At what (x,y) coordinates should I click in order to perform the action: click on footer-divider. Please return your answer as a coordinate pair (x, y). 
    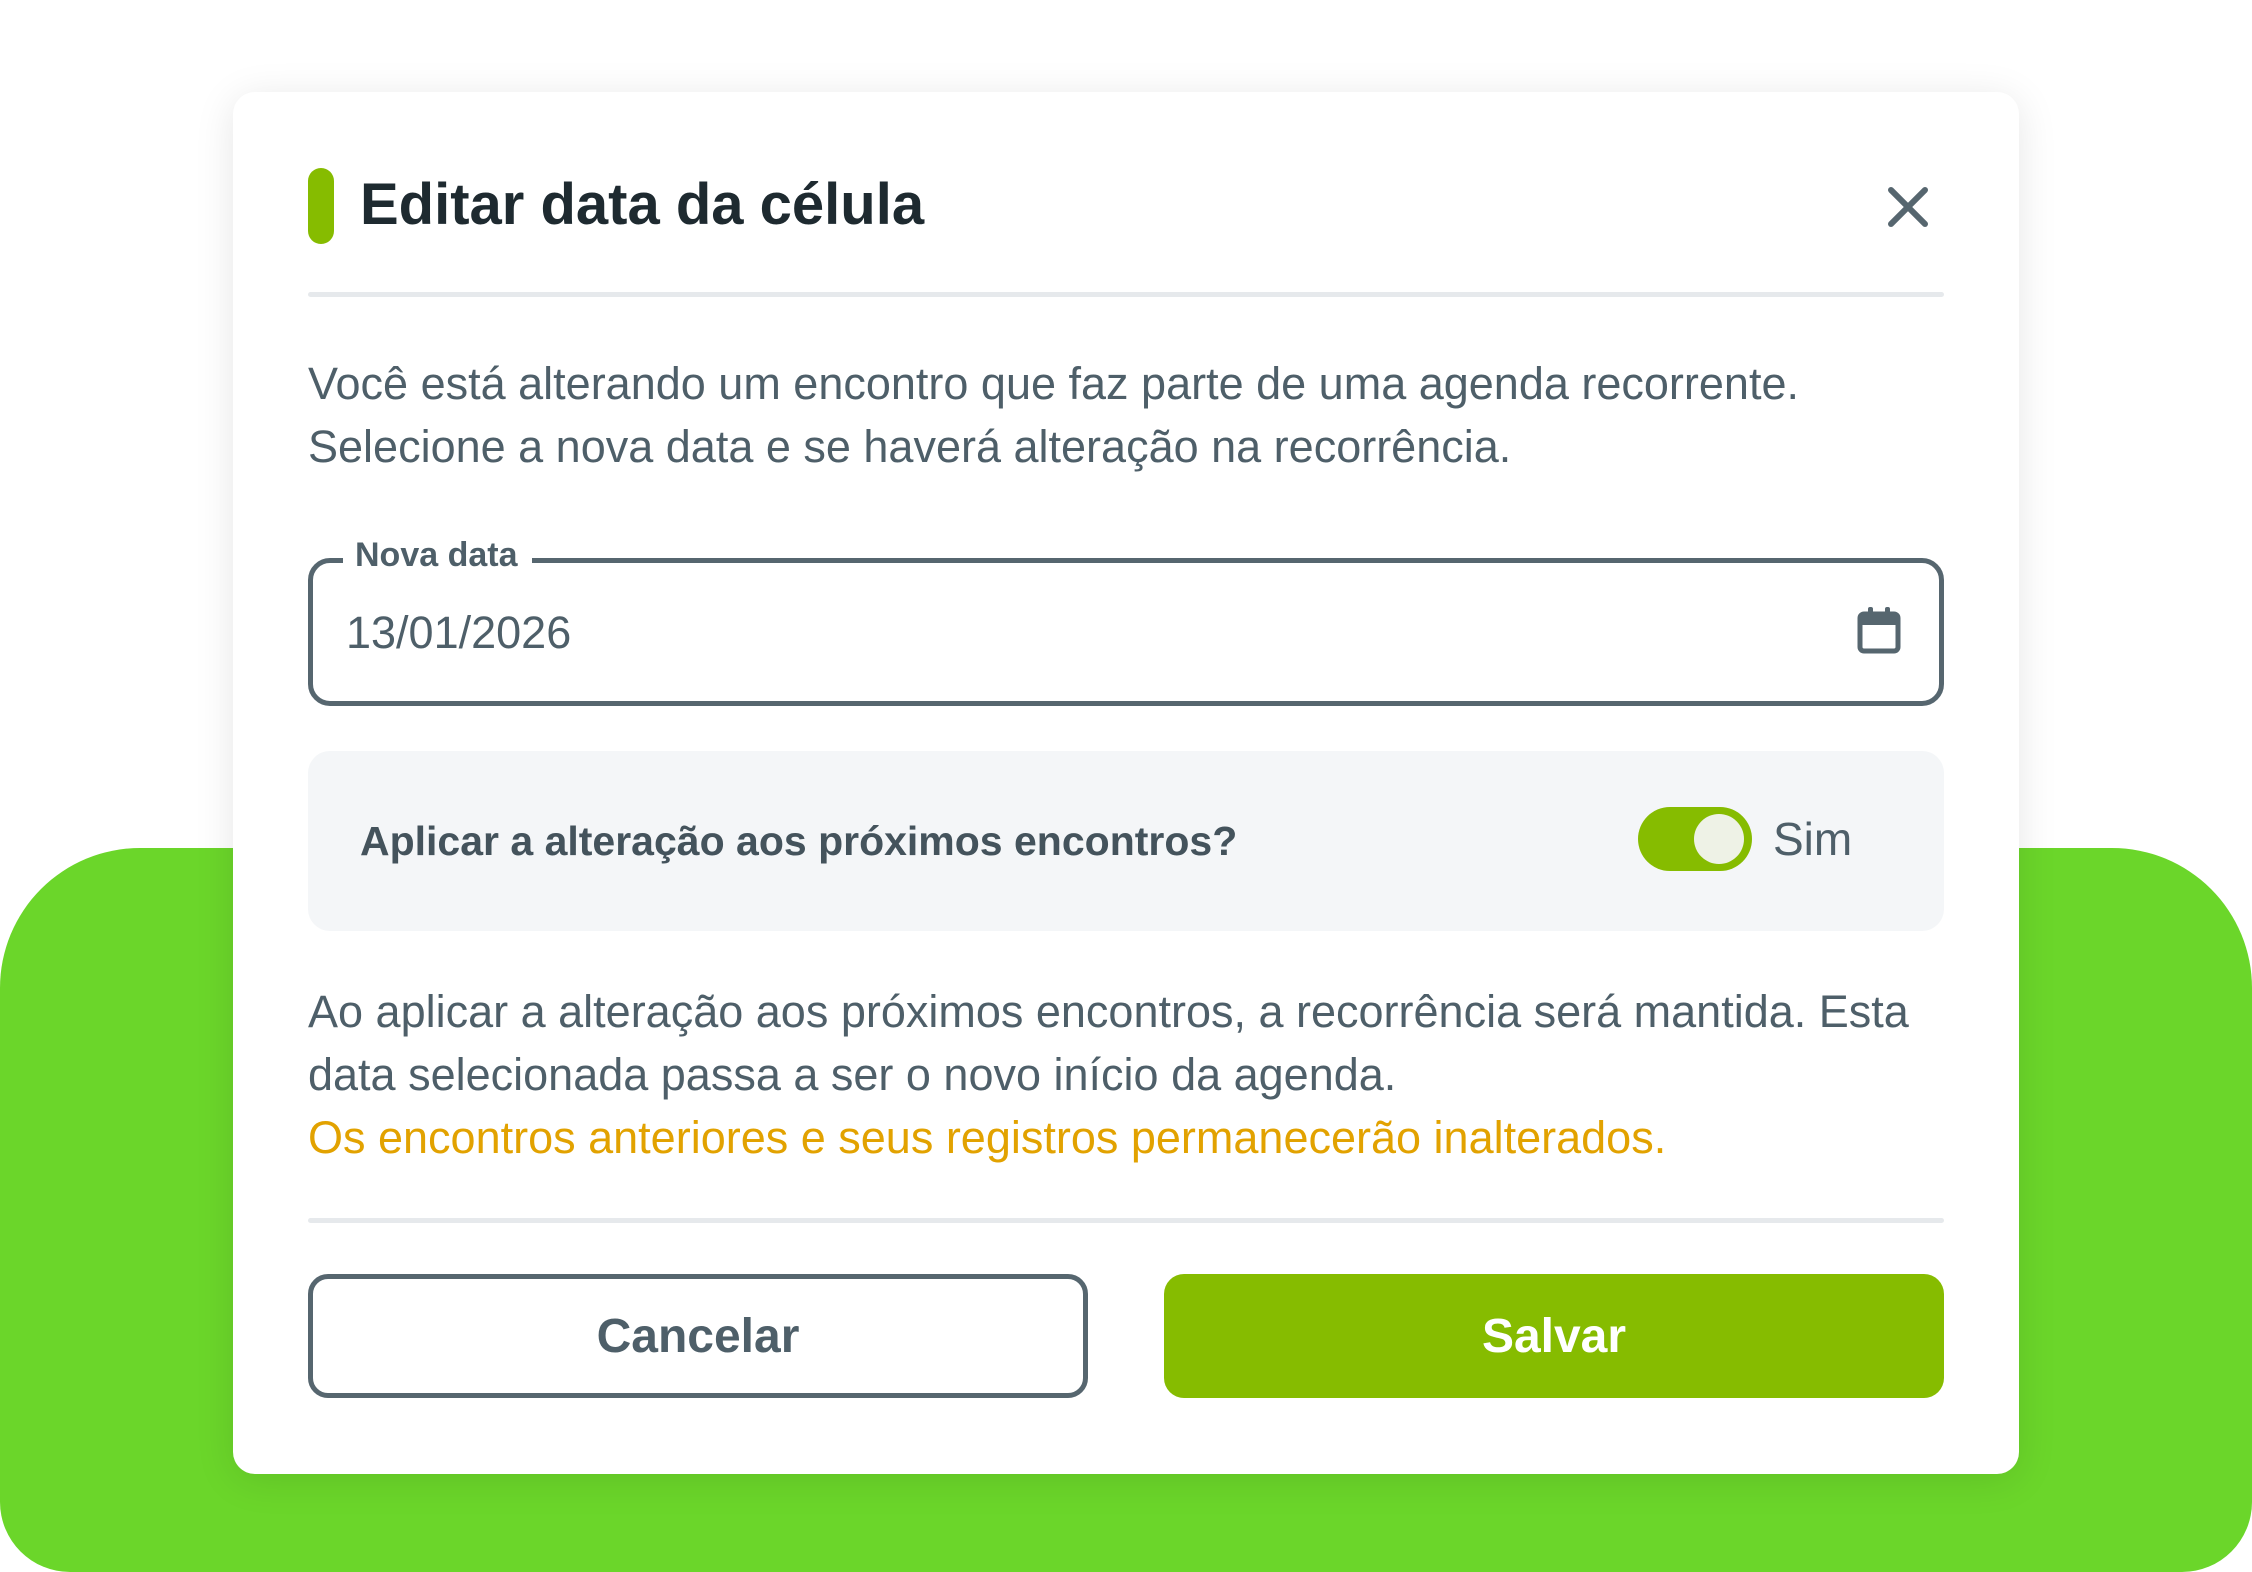
    Looking at the image, I should click on (1126, 1220).